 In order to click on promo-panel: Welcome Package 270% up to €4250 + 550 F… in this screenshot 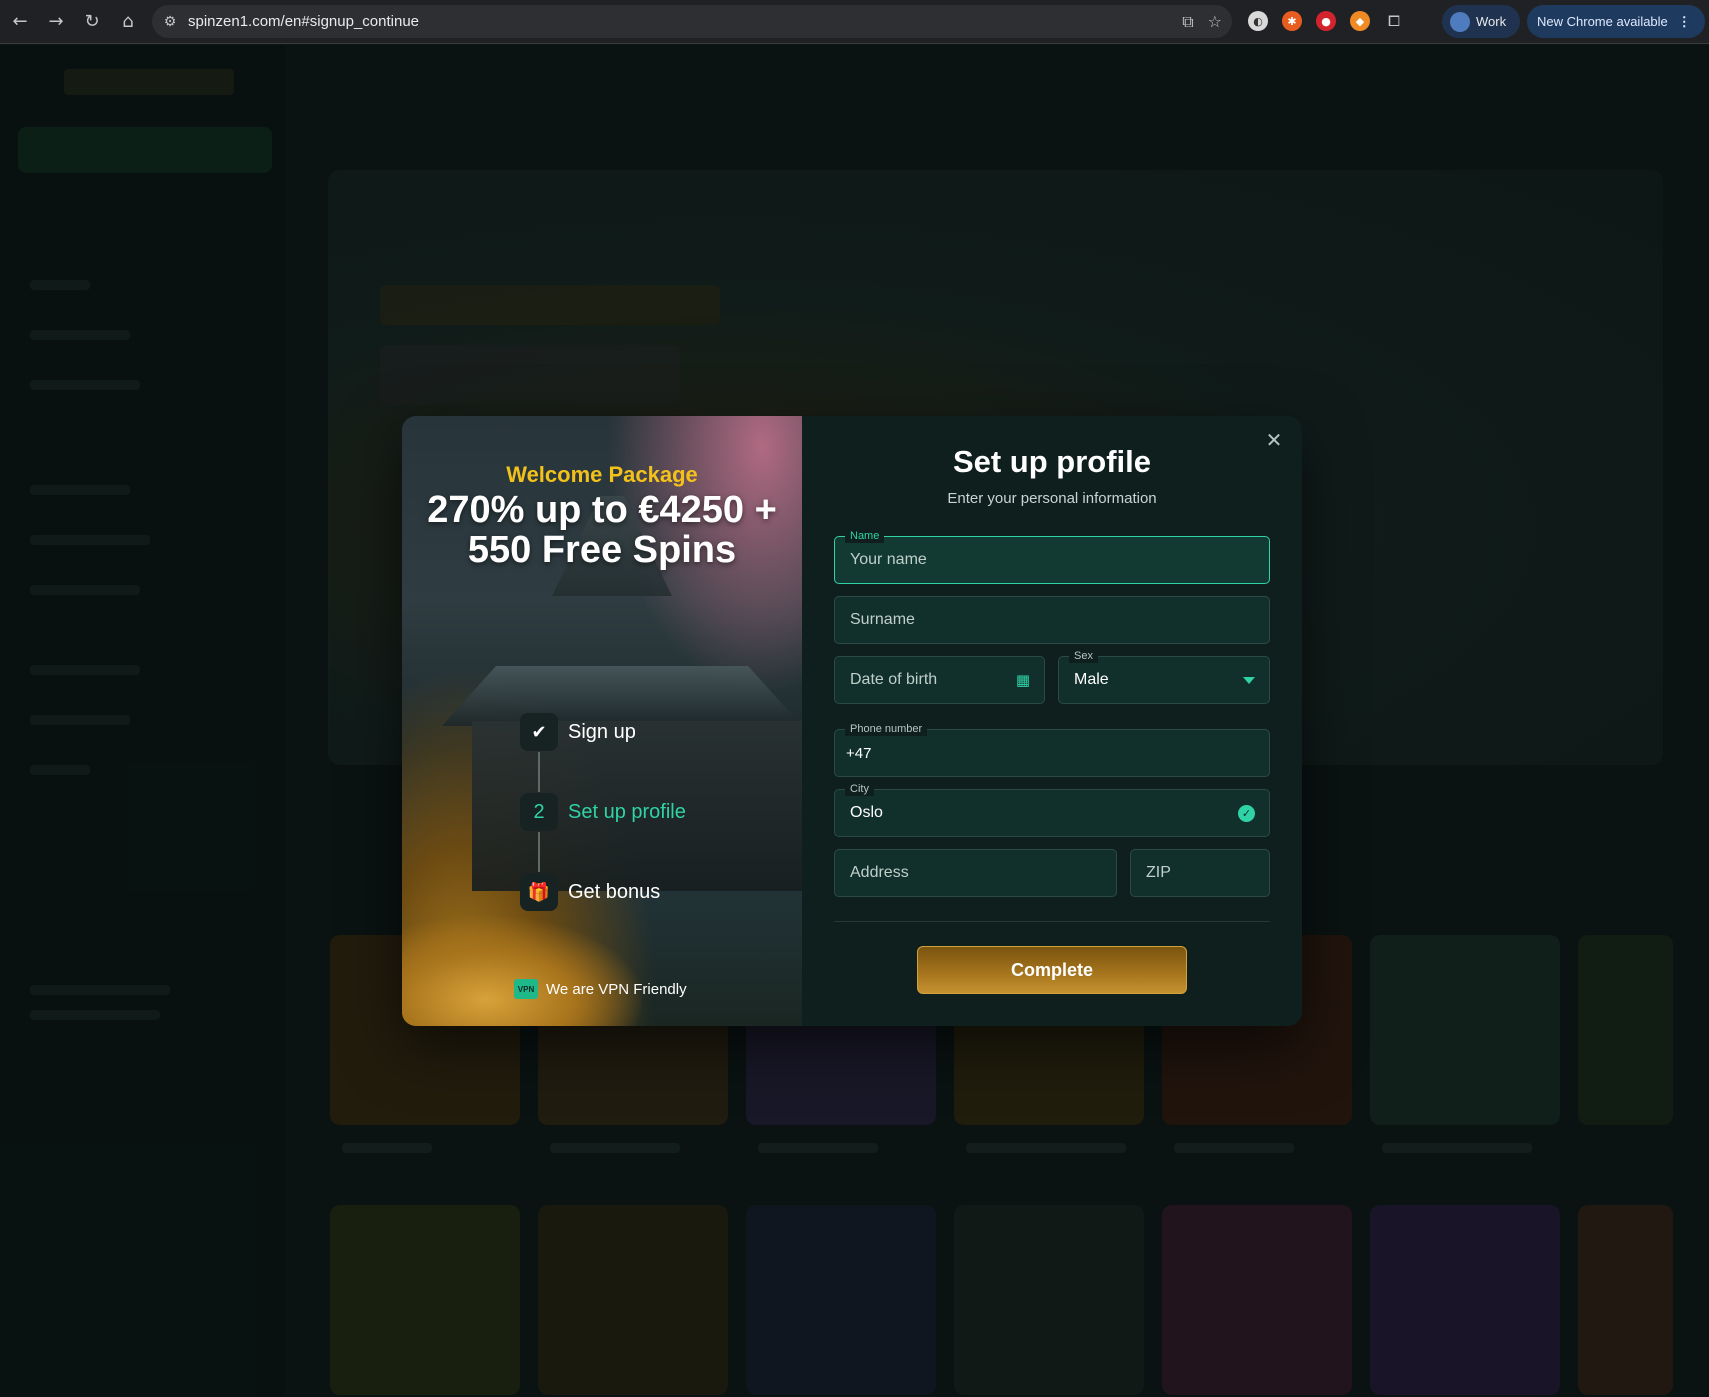, I will do `click(602, 721)`.